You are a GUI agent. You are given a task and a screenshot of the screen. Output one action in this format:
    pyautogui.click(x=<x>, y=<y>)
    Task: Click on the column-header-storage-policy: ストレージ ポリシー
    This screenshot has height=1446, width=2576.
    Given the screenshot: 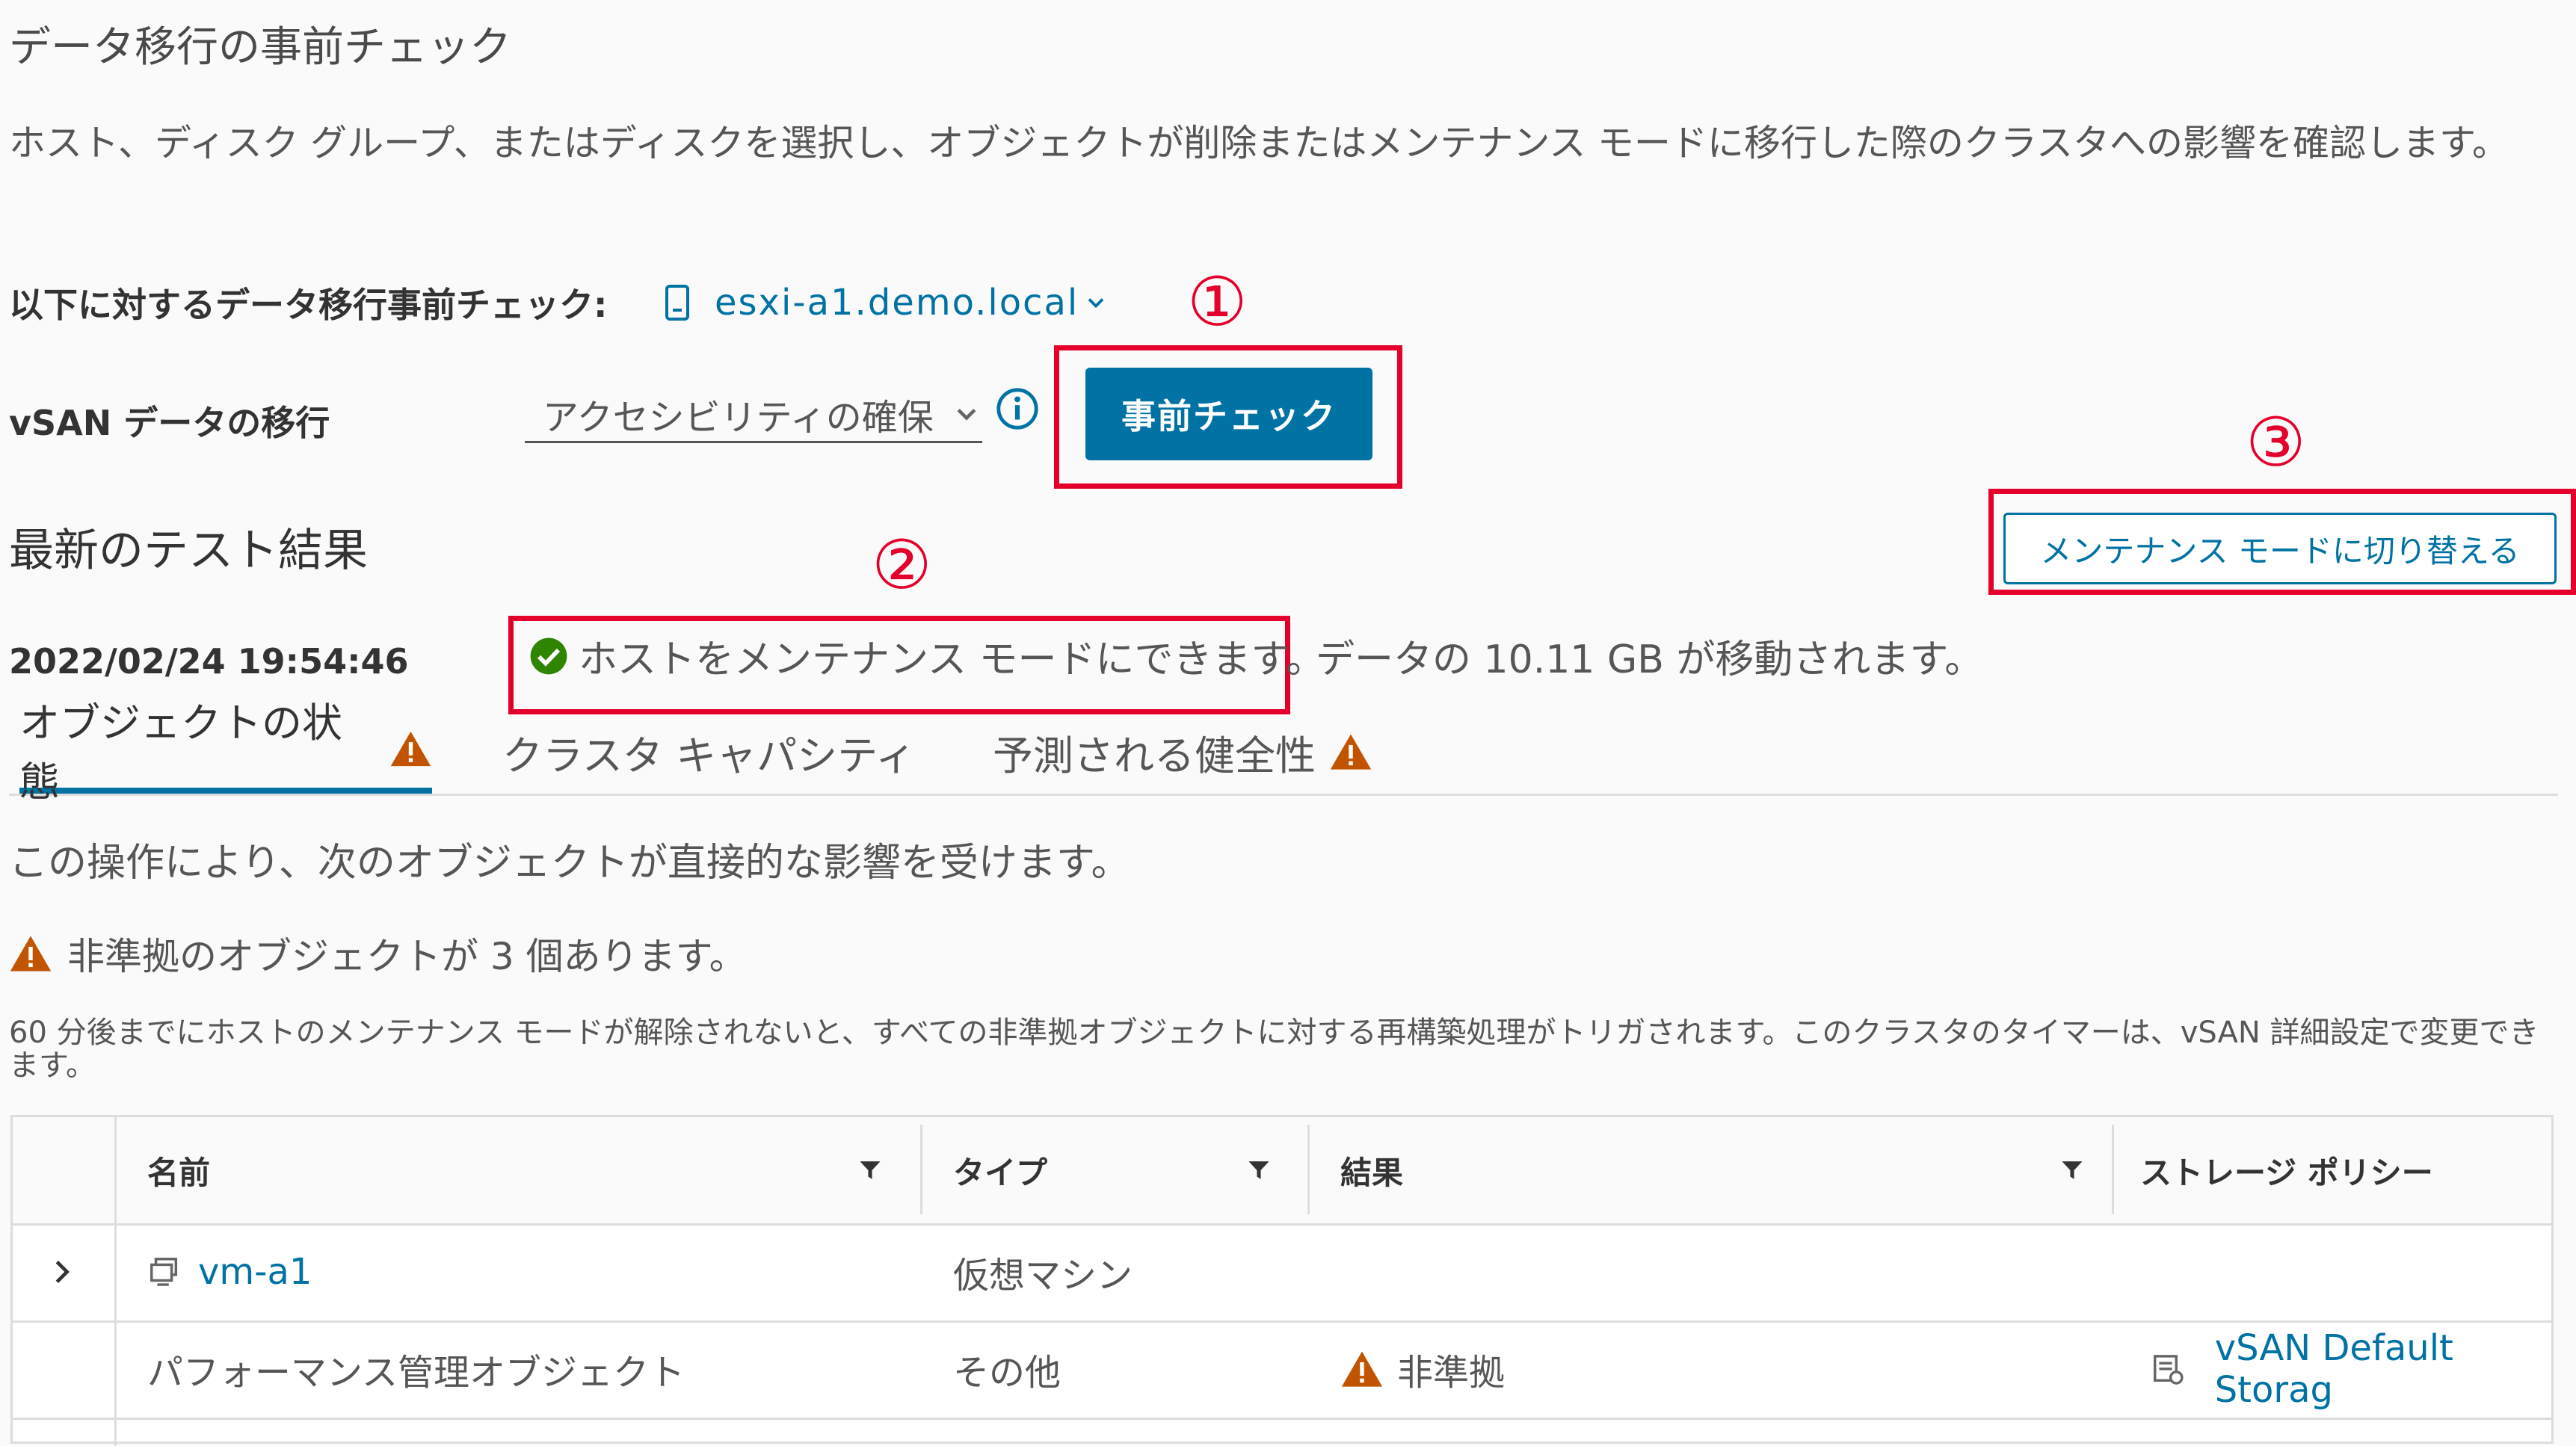 What is the action you would take?
    pyautogui.click(x=2286, y=1170)
    